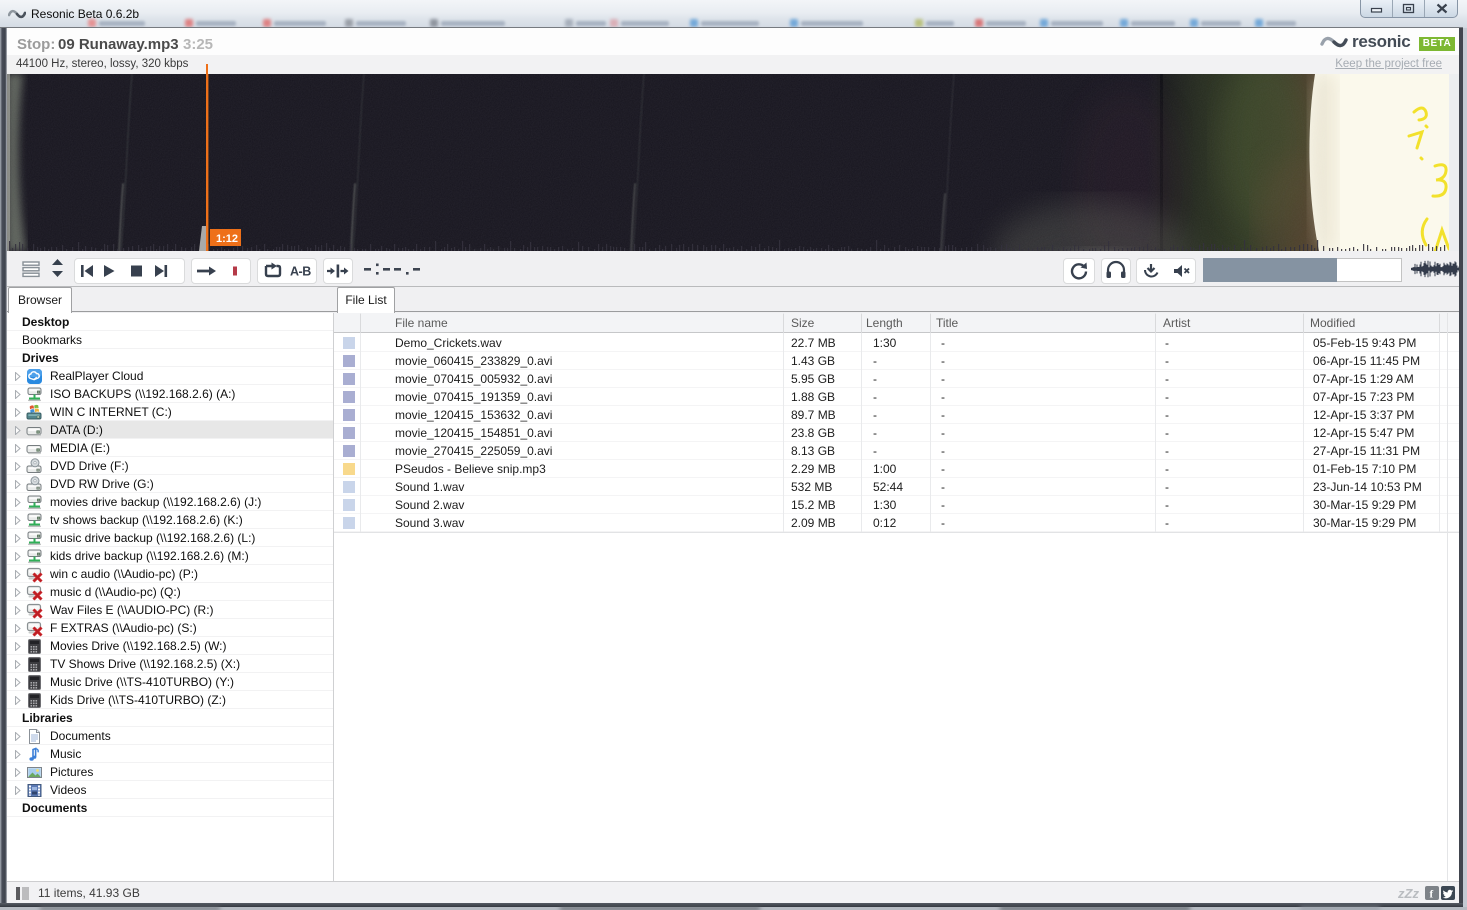 The height and width of the screenshot is (910, 1467). Describe the element at coordinates (300, 272) in the screenshot. I see `svg-text: A-B` at that location.